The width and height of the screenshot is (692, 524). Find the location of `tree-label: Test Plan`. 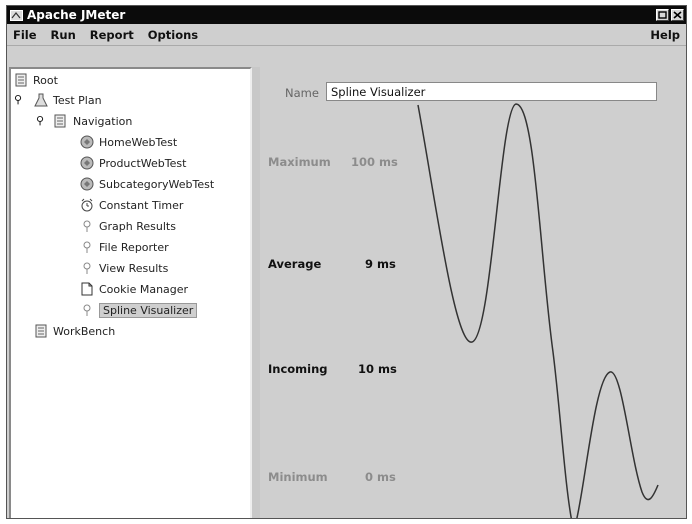

tree-label: Test Plan is located at coordinates (77, 100).